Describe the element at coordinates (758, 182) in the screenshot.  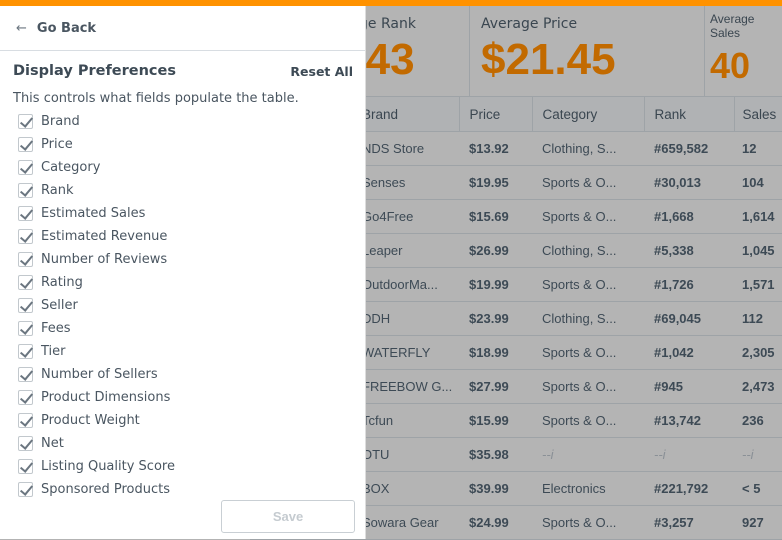
I see `cell-sales: 104` at that location.